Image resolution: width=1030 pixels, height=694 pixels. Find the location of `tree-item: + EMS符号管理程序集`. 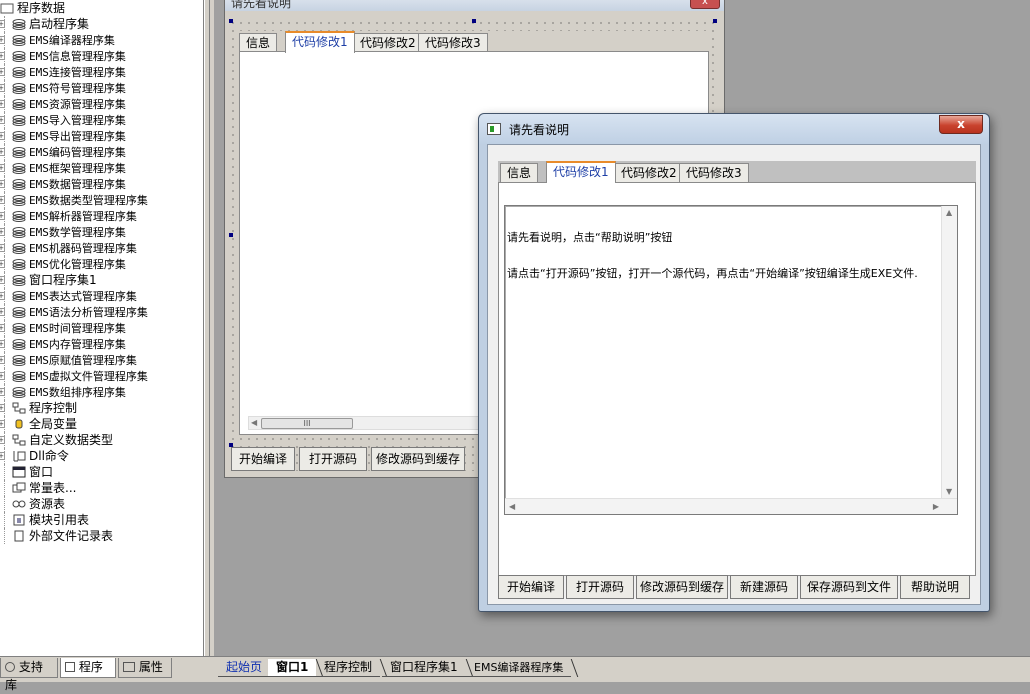

tree-item: + EMS符号管理程序集 is located at coordinates (101, 88).